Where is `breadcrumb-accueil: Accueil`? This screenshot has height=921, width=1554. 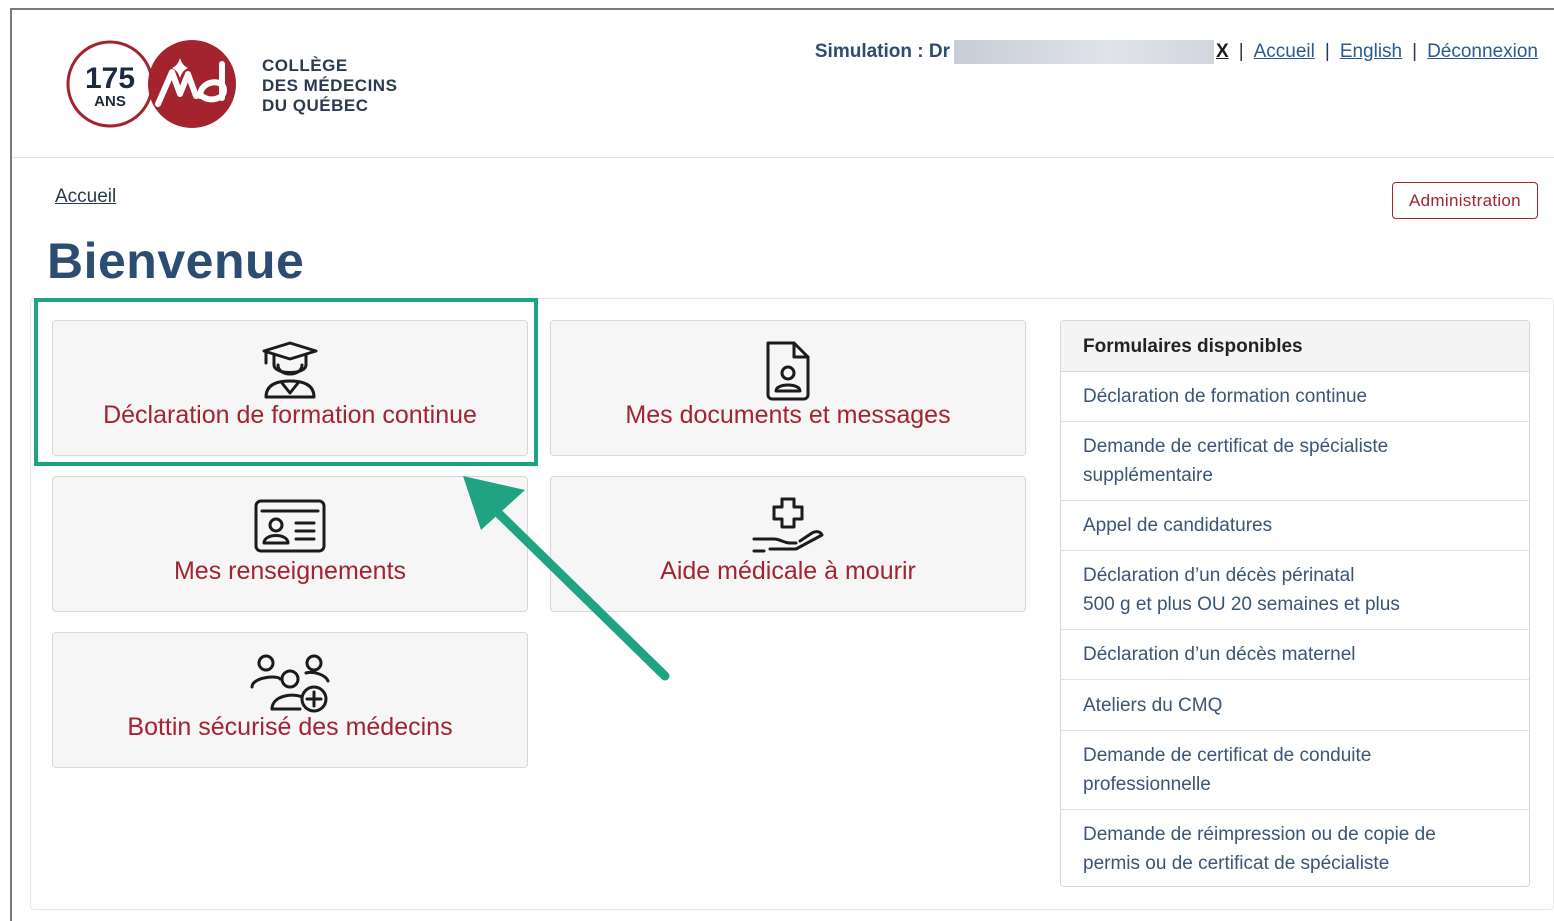 breadcrumb-accueil: Accueil is located at coordinates (85, 197).